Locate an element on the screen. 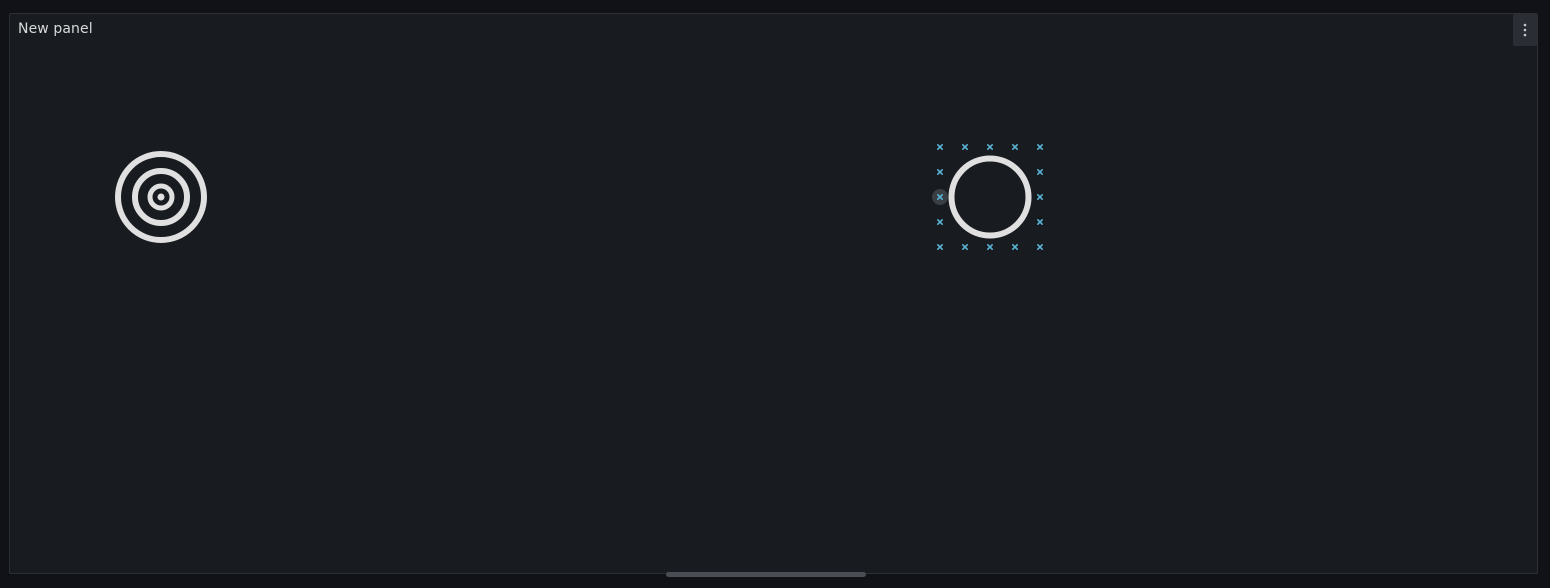  target-icon is located at coordinates (161, 197).